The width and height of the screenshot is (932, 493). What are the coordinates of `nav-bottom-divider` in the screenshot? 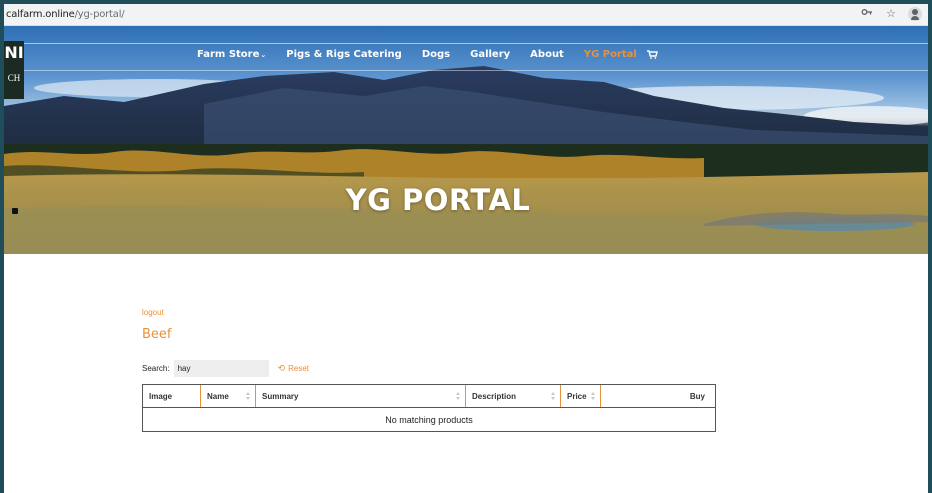 It's located at (466, 70).